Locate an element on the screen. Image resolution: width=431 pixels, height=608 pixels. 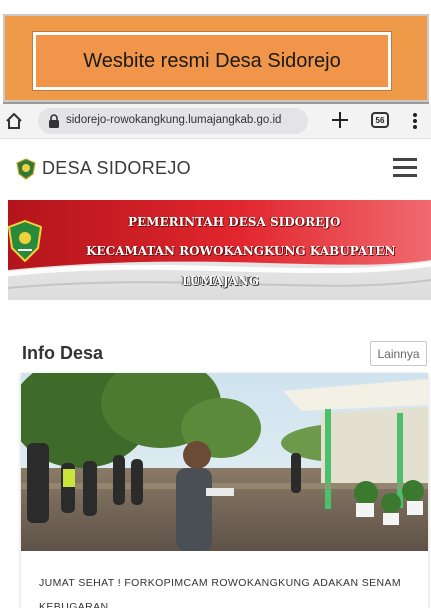
hamburger-menu-icon is located at coordinates (405, 168).